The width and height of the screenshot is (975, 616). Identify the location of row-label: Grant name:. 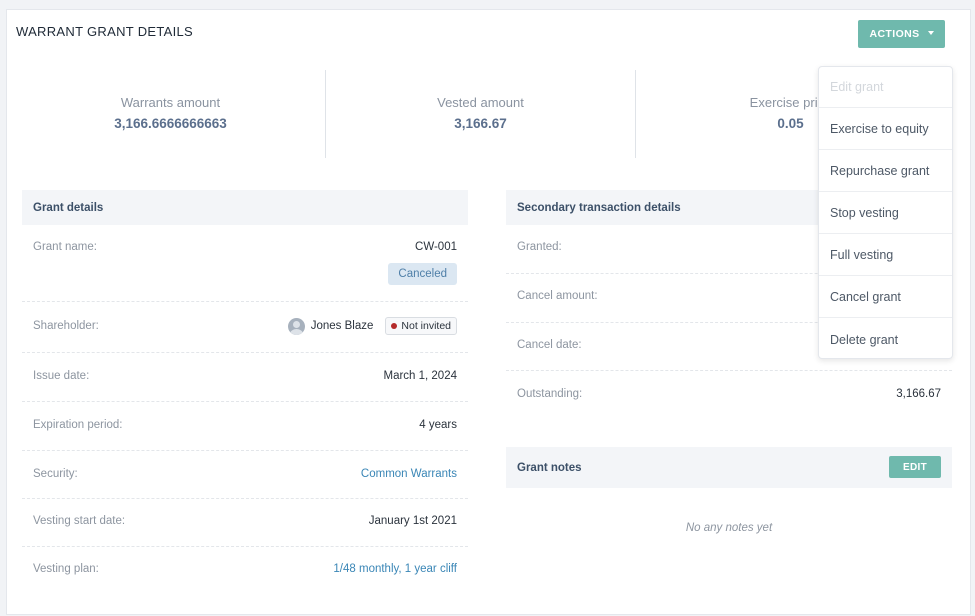
(65, 247).